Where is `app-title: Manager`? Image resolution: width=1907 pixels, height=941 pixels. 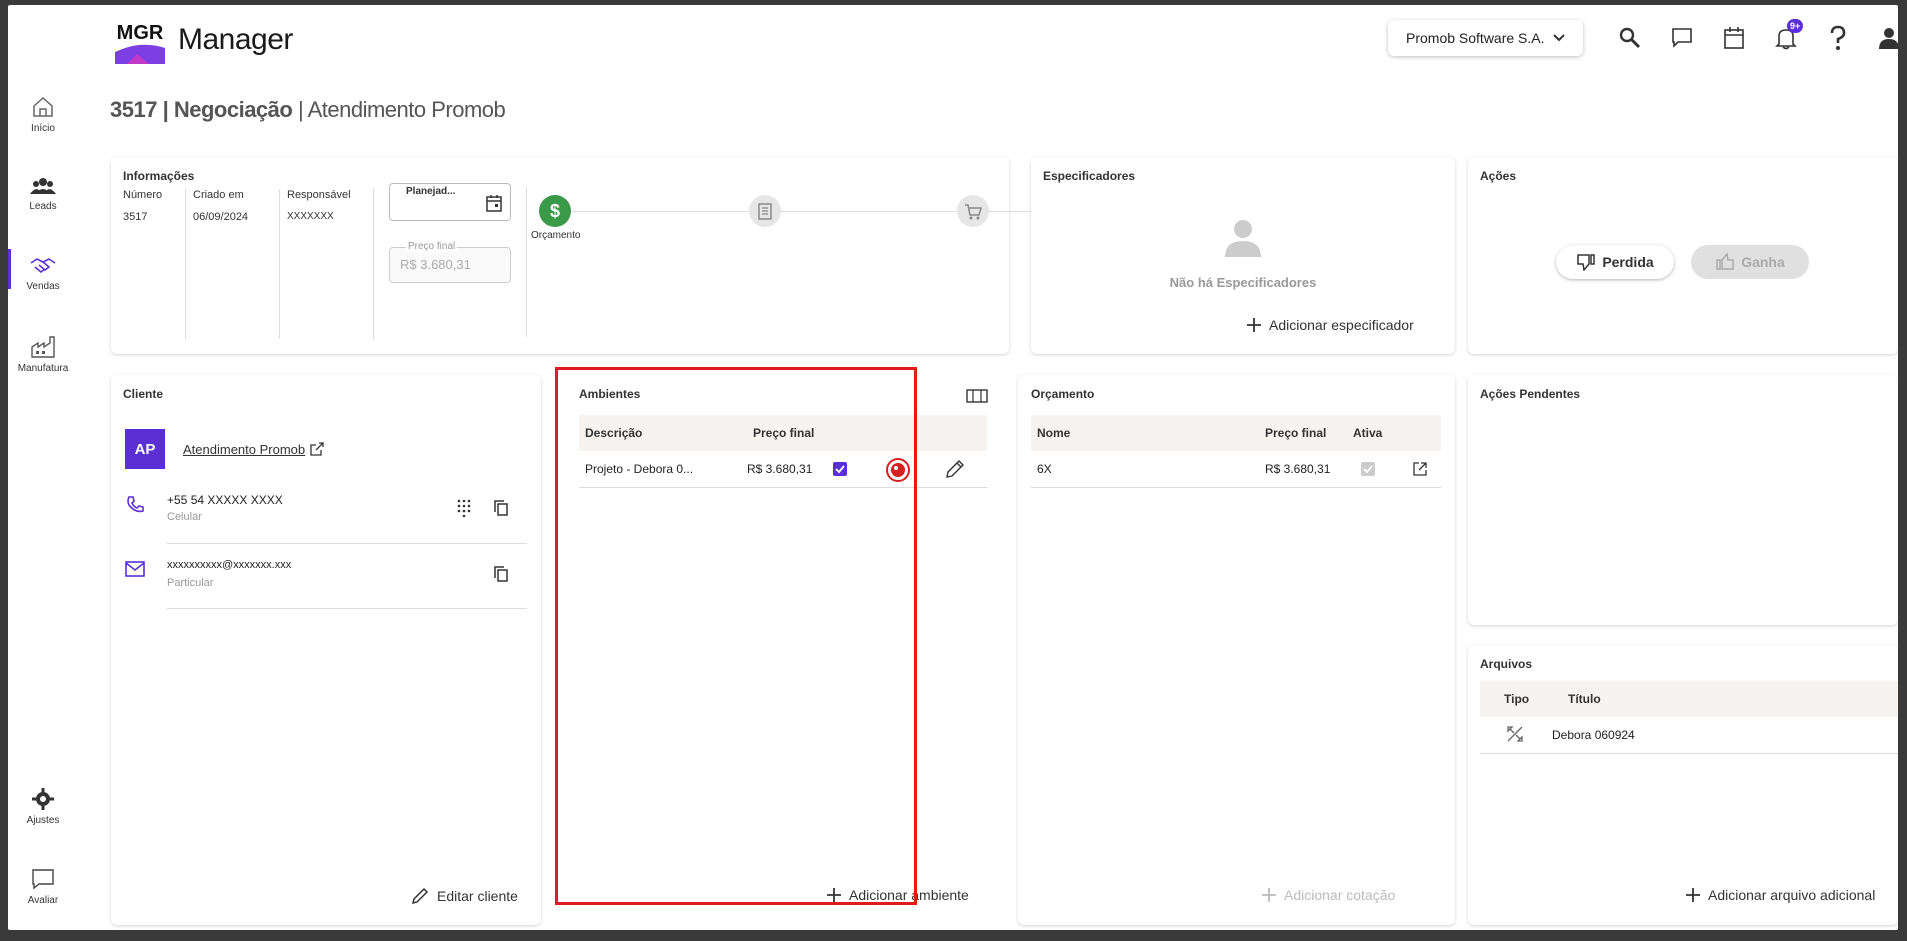 app-title: Manager is located at coordinates (235, 39).